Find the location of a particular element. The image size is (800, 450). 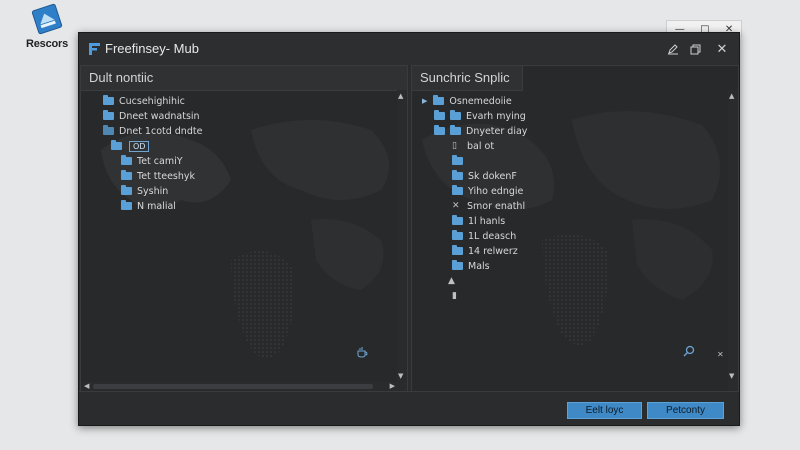

tree-item: Evarh mying is located at coordinates (480, 116).